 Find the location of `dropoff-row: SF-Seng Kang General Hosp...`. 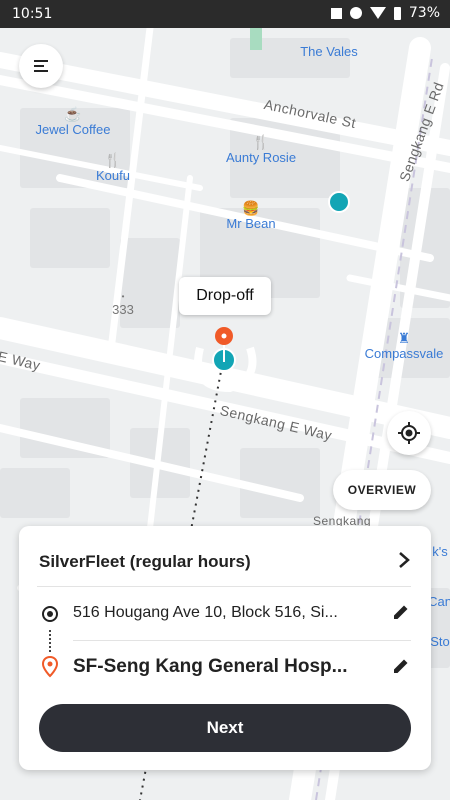

dropoff-row: SF-Seng Kang General Hosp... is located at coordinates (225, 667).